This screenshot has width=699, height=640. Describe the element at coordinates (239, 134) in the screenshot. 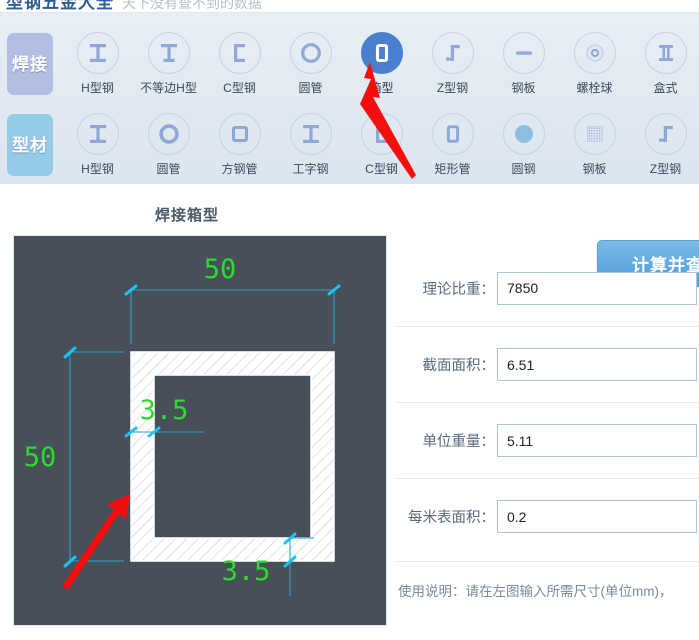

I see `square-tube-icon` at that location.